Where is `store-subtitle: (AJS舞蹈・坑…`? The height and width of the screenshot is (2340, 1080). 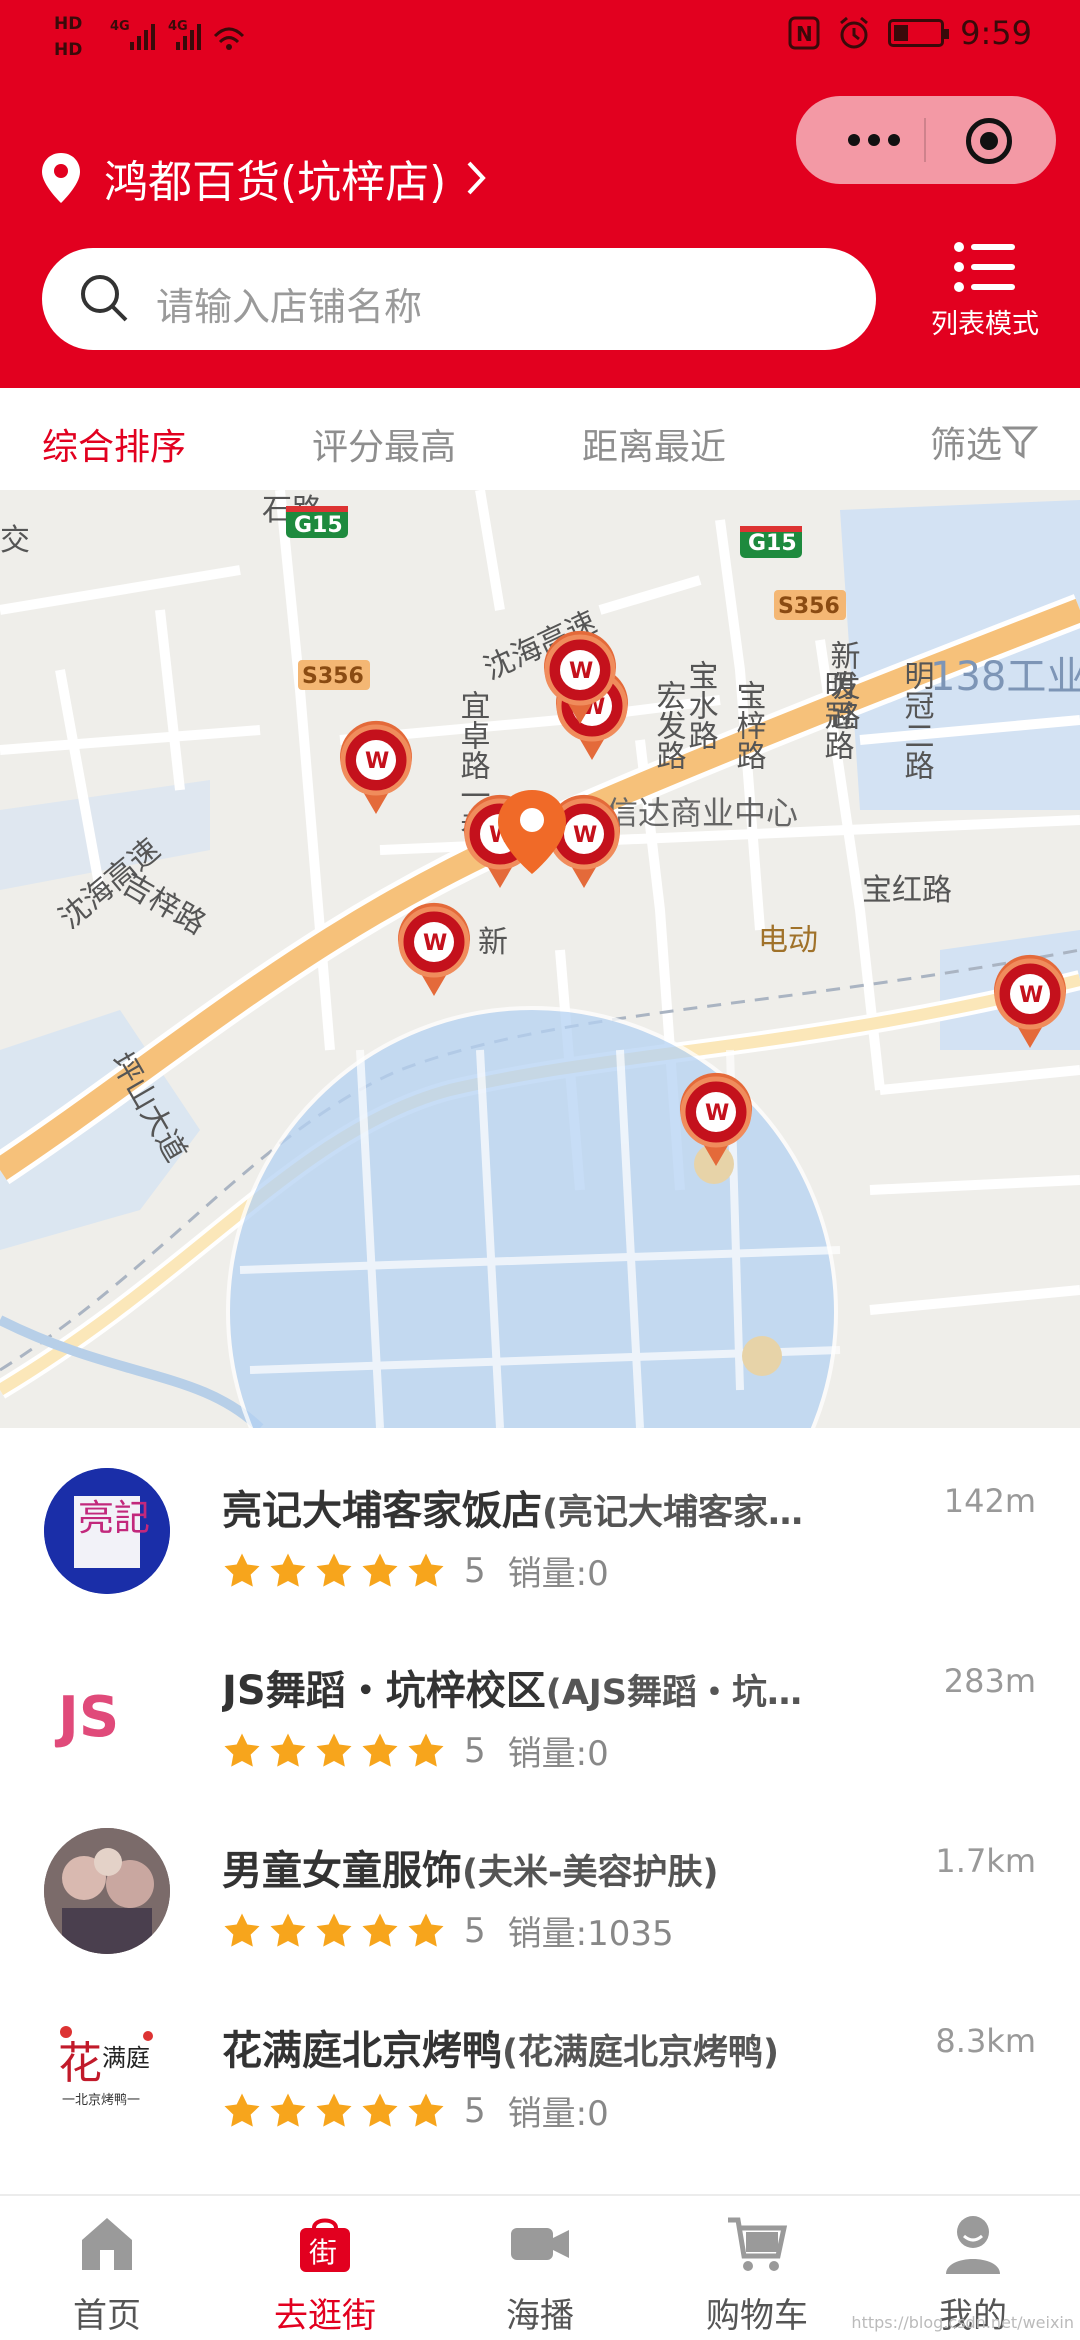 store-subtitle: (AJS舞蹈・坑… is located at coordinates (674, 1693).